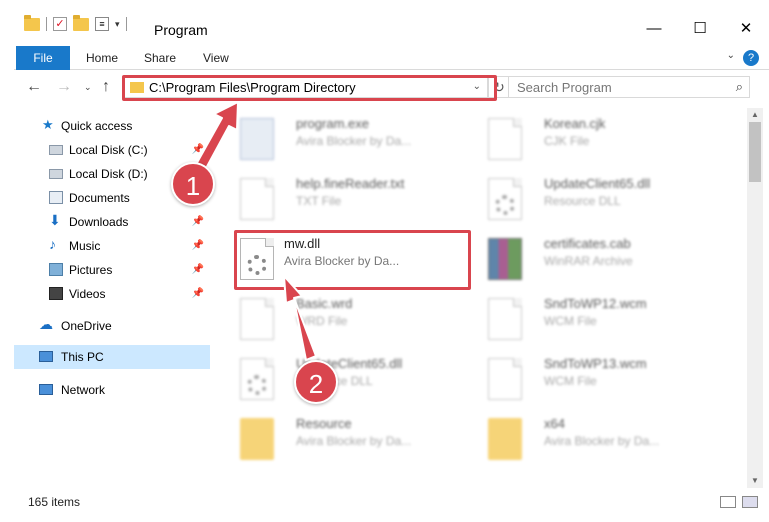 The width and height of the screenshot is (769, 522). I want to click on scroll-up-icon: ▲, so click(755, 115).